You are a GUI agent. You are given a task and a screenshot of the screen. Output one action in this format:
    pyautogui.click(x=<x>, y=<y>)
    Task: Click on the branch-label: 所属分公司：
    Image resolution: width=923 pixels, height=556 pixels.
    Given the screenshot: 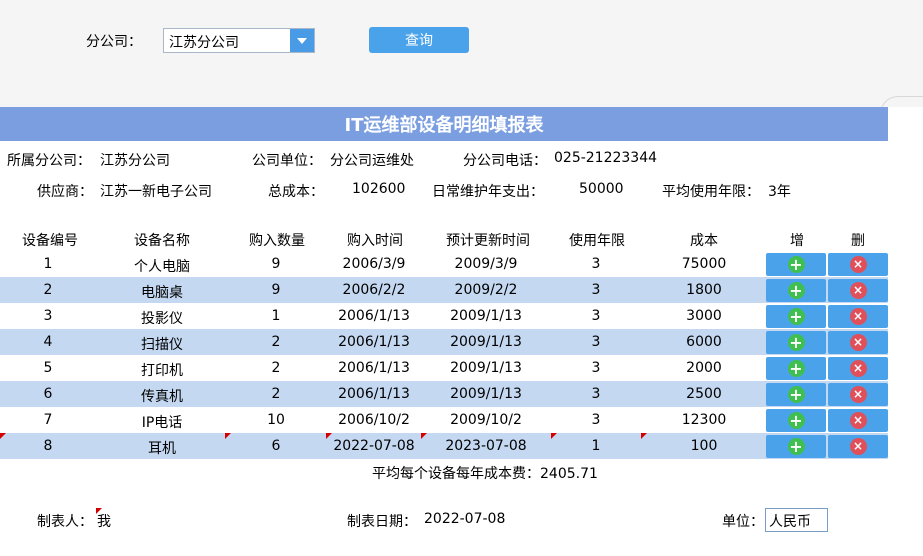 What is the action you would take?
    pyautogui.click(x=49, y=161)
    